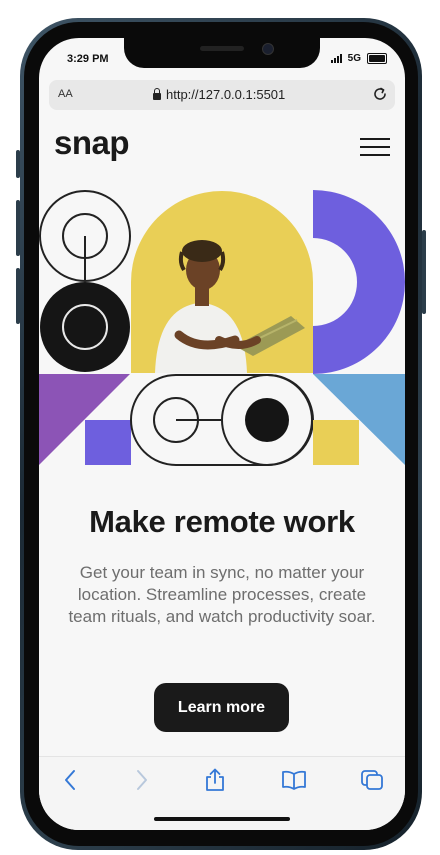 This screenshot has height=855, width=440. I want to click on url-text: http://127.0.0.1:5501, so click(226, 94).